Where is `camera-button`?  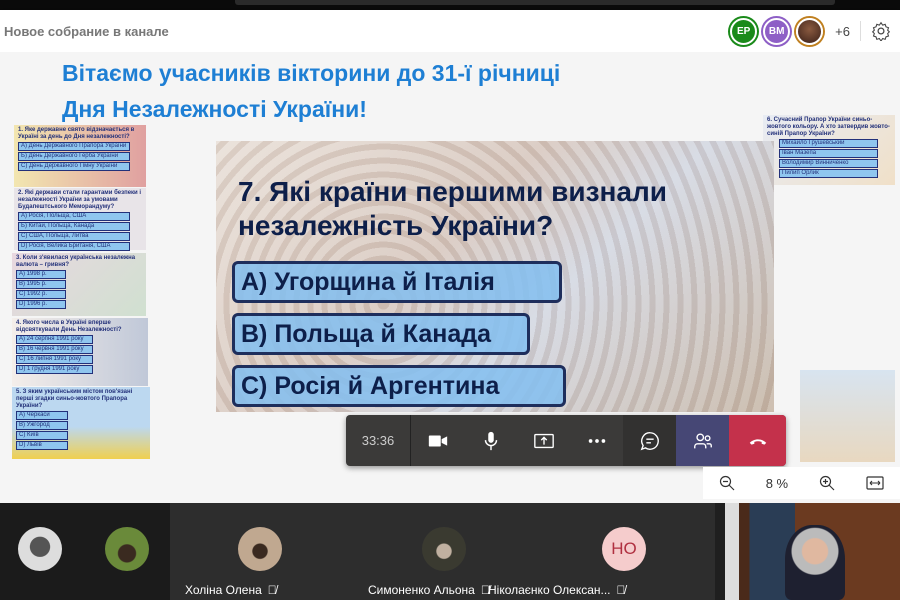 camera-button is located at coordinates (437, 440).